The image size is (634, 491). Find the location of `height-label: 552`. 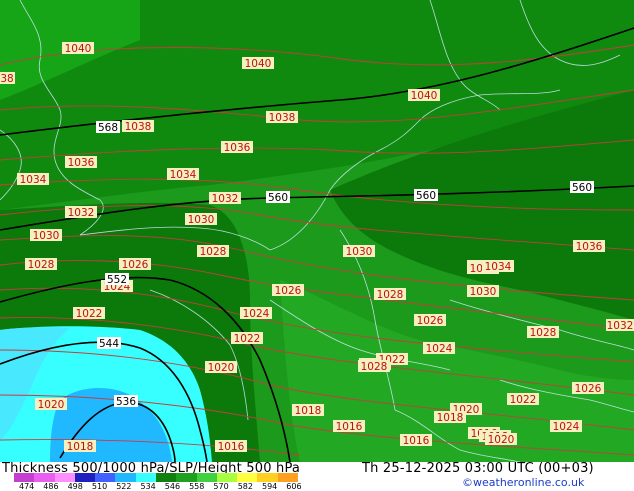

height-label: 552 is located at coordinates (117, 279).